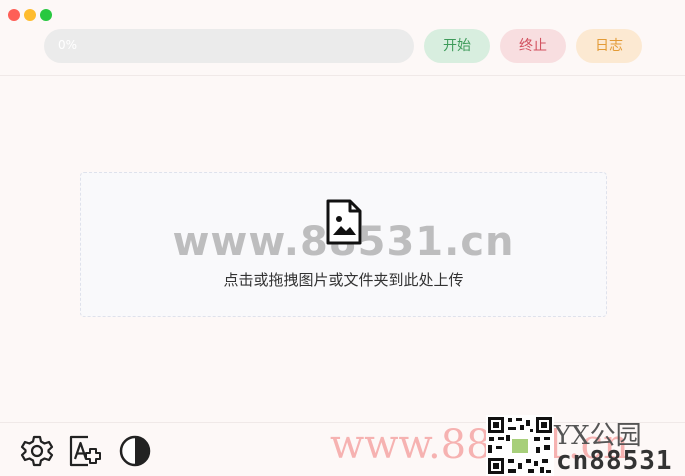  Describe the element at coordinates (479, 445) in the screenshot. I see `bottom-url-watermark: www.88531.cn` at that location.